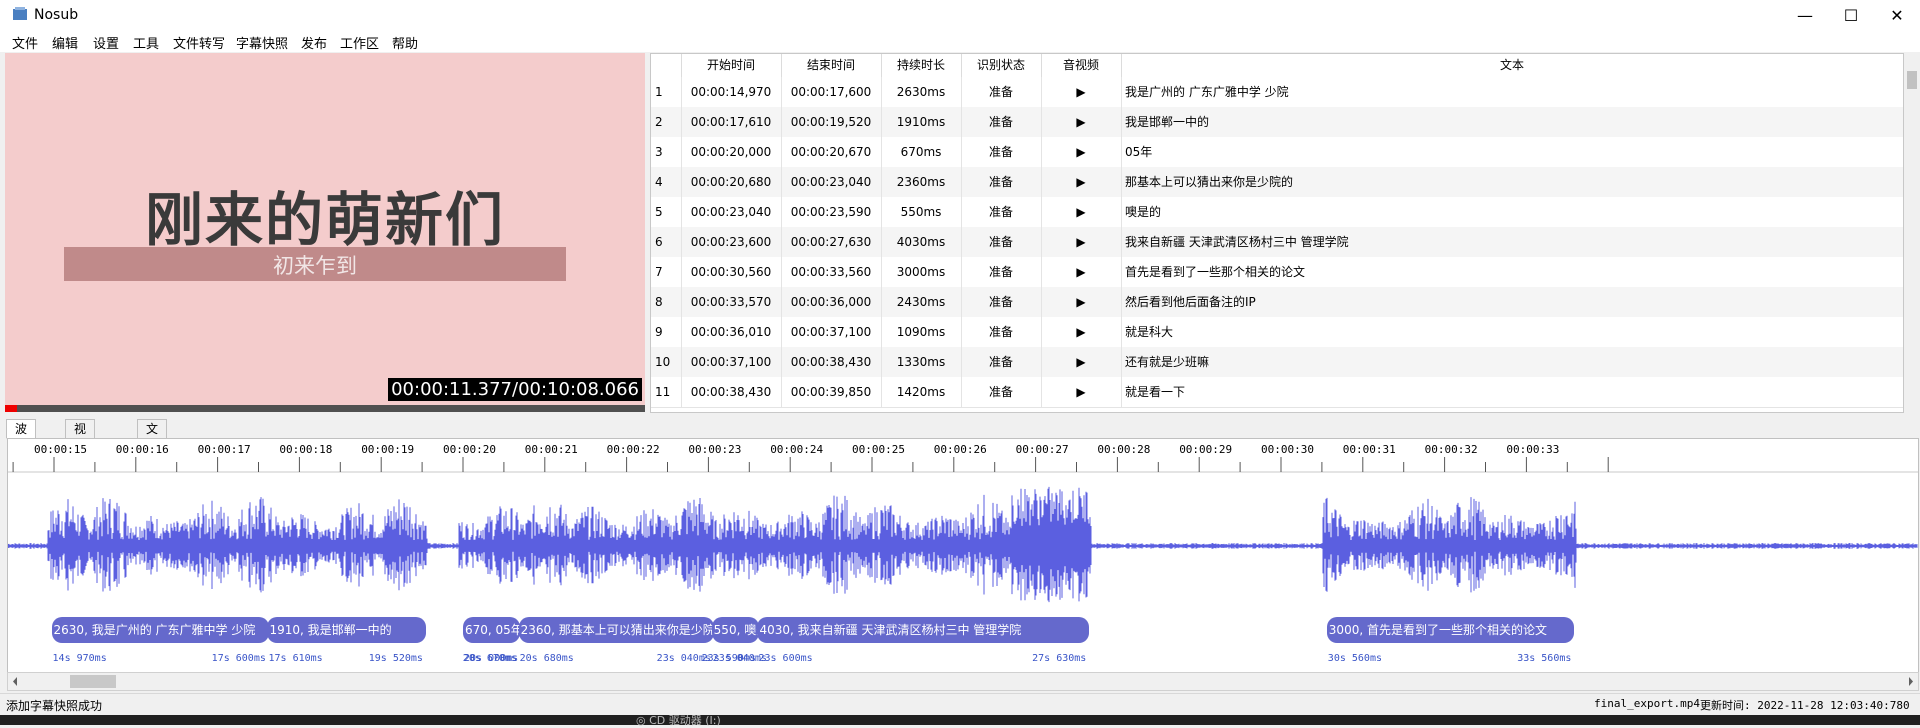 This screenshot has height=728, width=1920. What do you see at coordinates (1450, 630) in the screenshot?
I see `subtitle-segment: 3000, 首先是看到了一些那个相关的论文` at bounding box center [1450, 630].